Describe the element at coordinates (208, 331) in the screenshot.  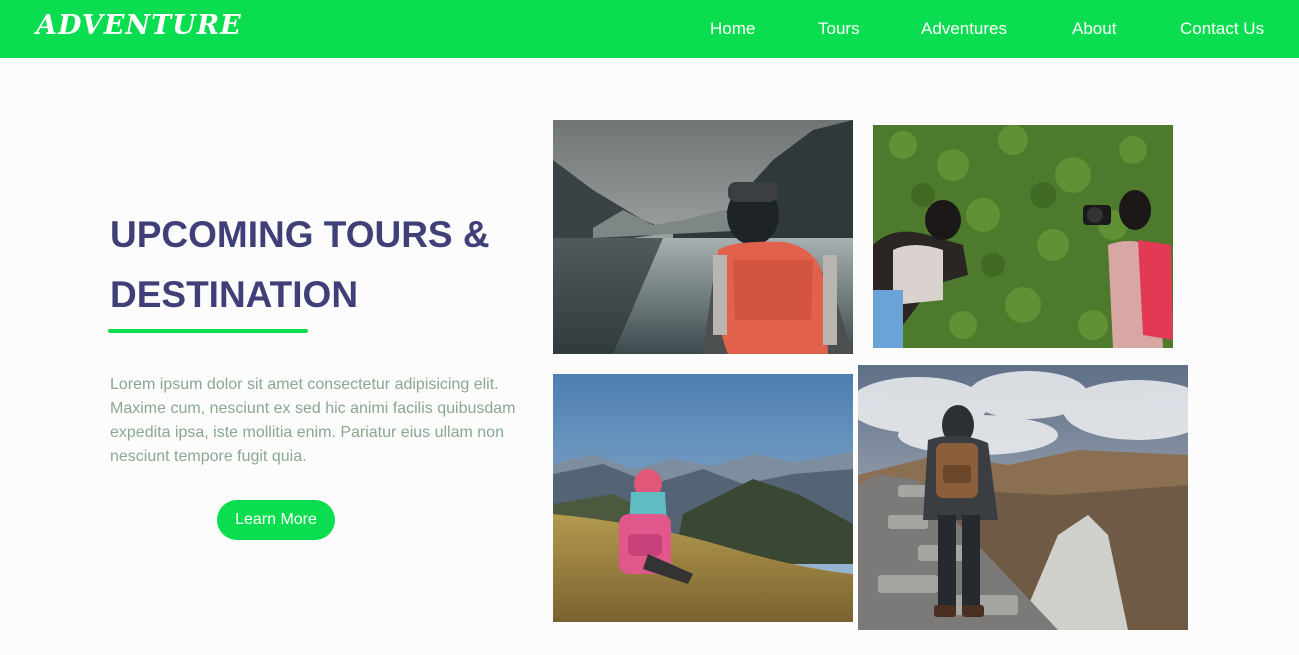
I see `title-underline` at that location.